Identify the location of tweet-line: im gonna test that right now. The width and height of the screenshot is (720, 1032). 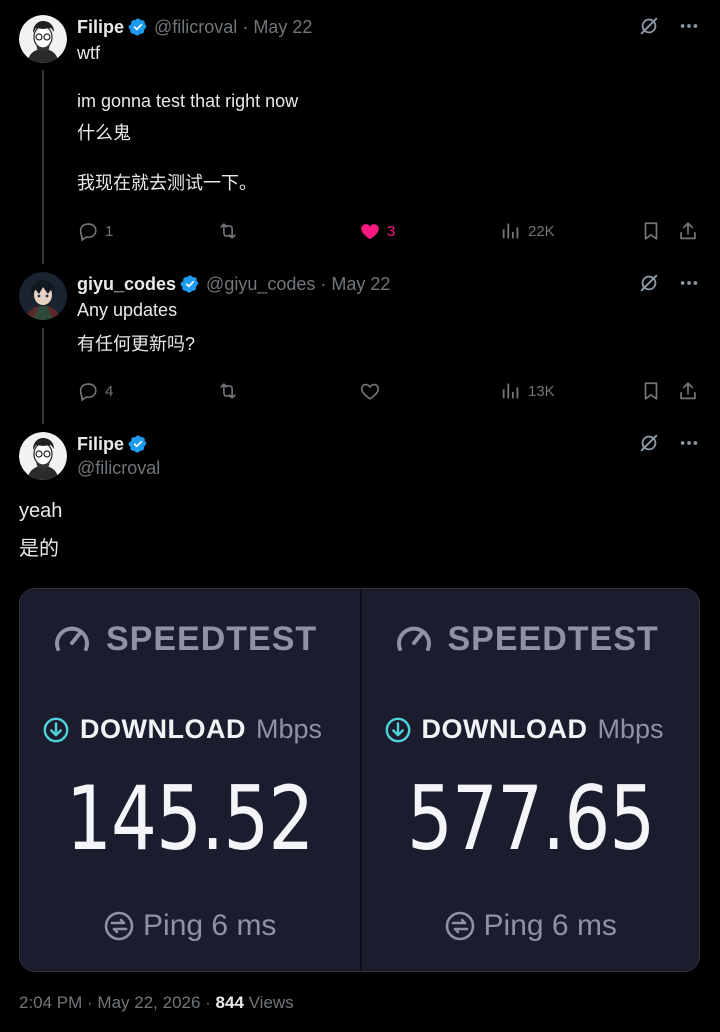
(188, 101).